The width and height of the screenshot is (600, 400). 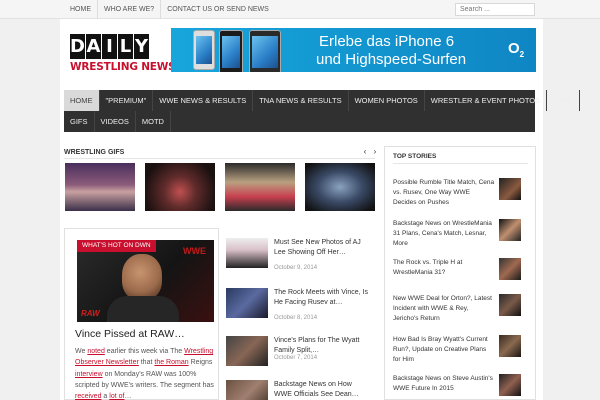 I want to click on nav-women-photos: Women Photos, so click(x=387, y=100).